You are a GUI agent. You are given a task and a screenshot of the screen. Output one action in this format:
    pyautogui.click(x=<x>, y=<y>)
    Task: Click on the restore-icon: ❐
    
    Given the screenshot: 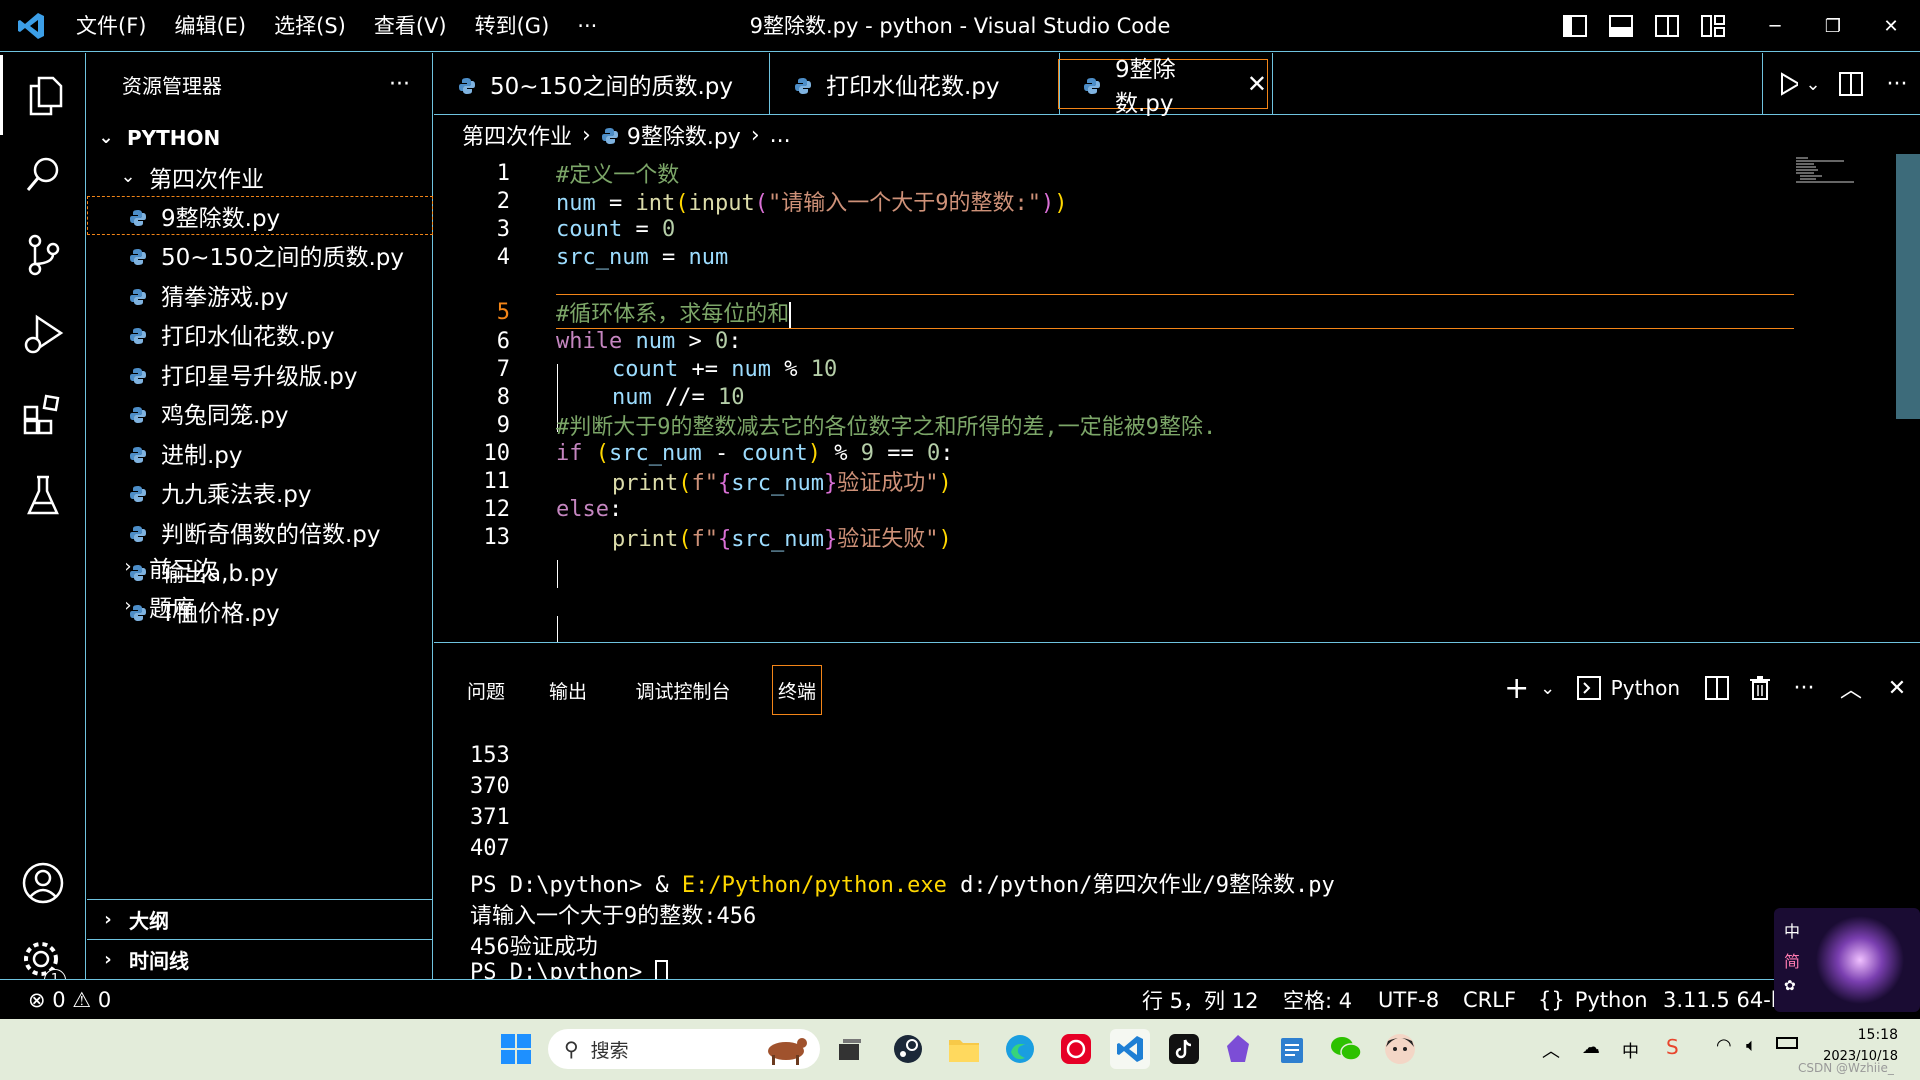 What is the action you would take?
    pyautogui.click(x=1833, y=26)
    